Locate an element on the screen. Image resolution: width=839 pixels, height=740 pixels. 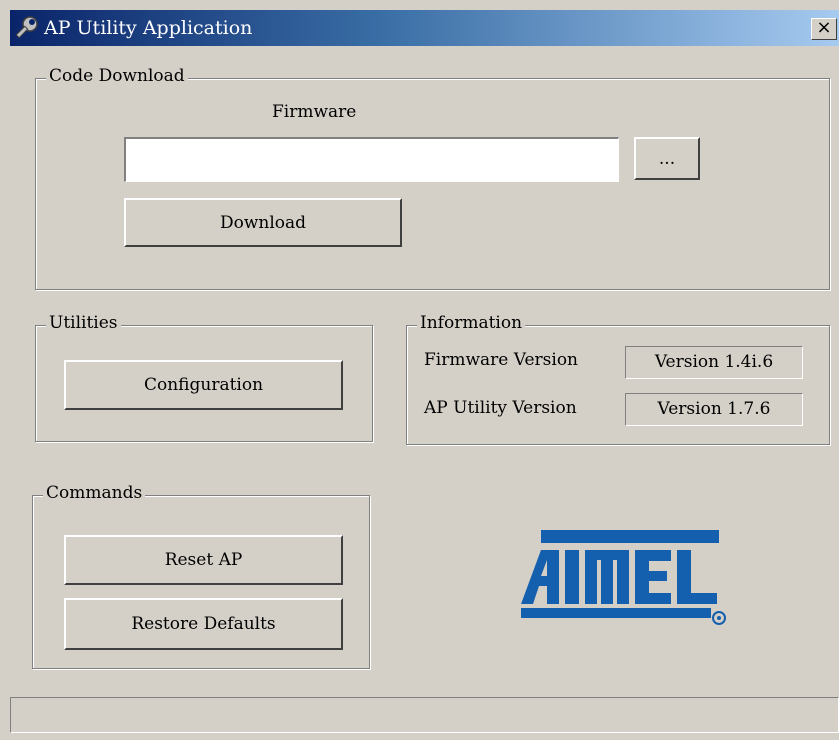
firmware-path-input is located at coordinates (372, 160).